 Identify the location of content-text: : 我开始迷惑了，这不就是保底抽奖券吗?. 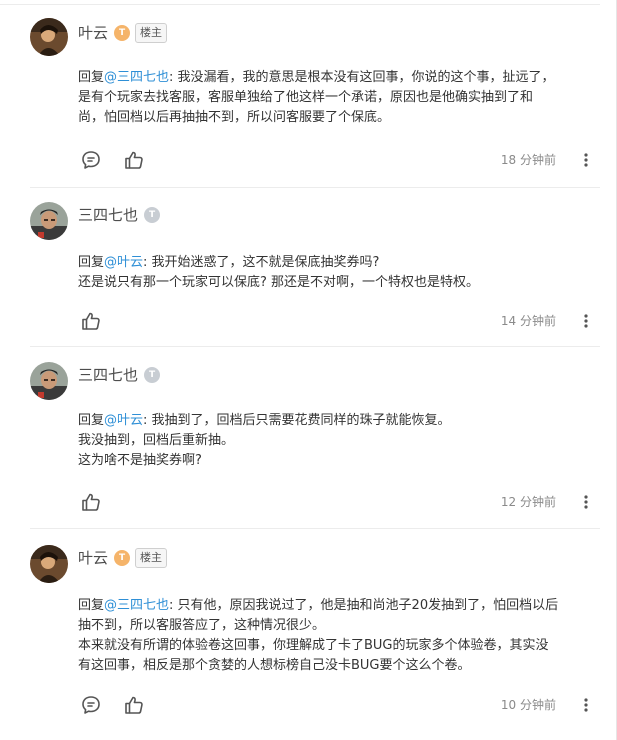
(261, 262).